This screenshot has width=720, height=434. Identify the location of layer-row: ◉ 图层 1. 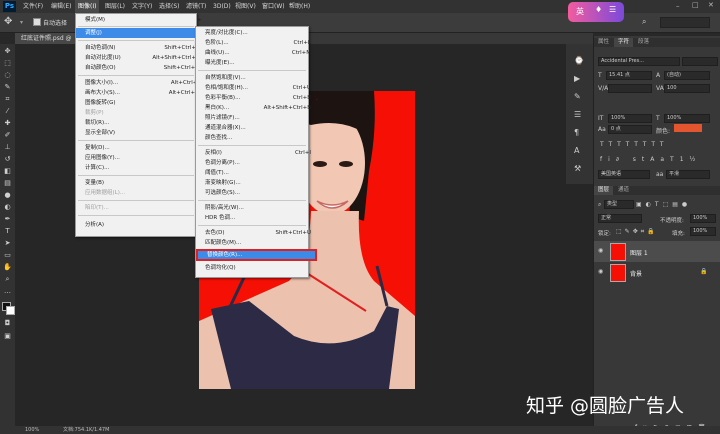
(657, 251).